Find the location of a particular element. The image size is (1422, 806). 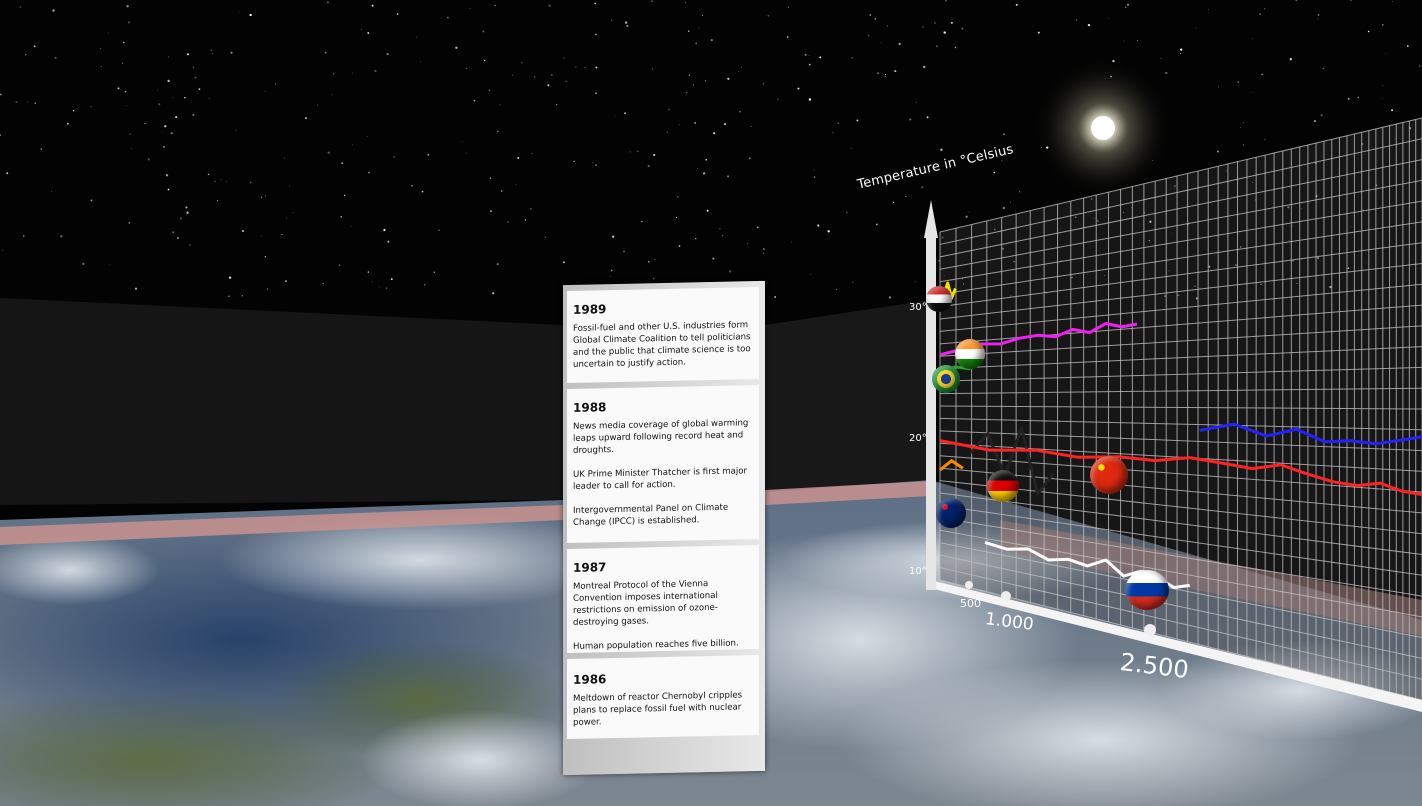

timeline-event: Human population reaches five billion. is located at coordinates (656, 645).